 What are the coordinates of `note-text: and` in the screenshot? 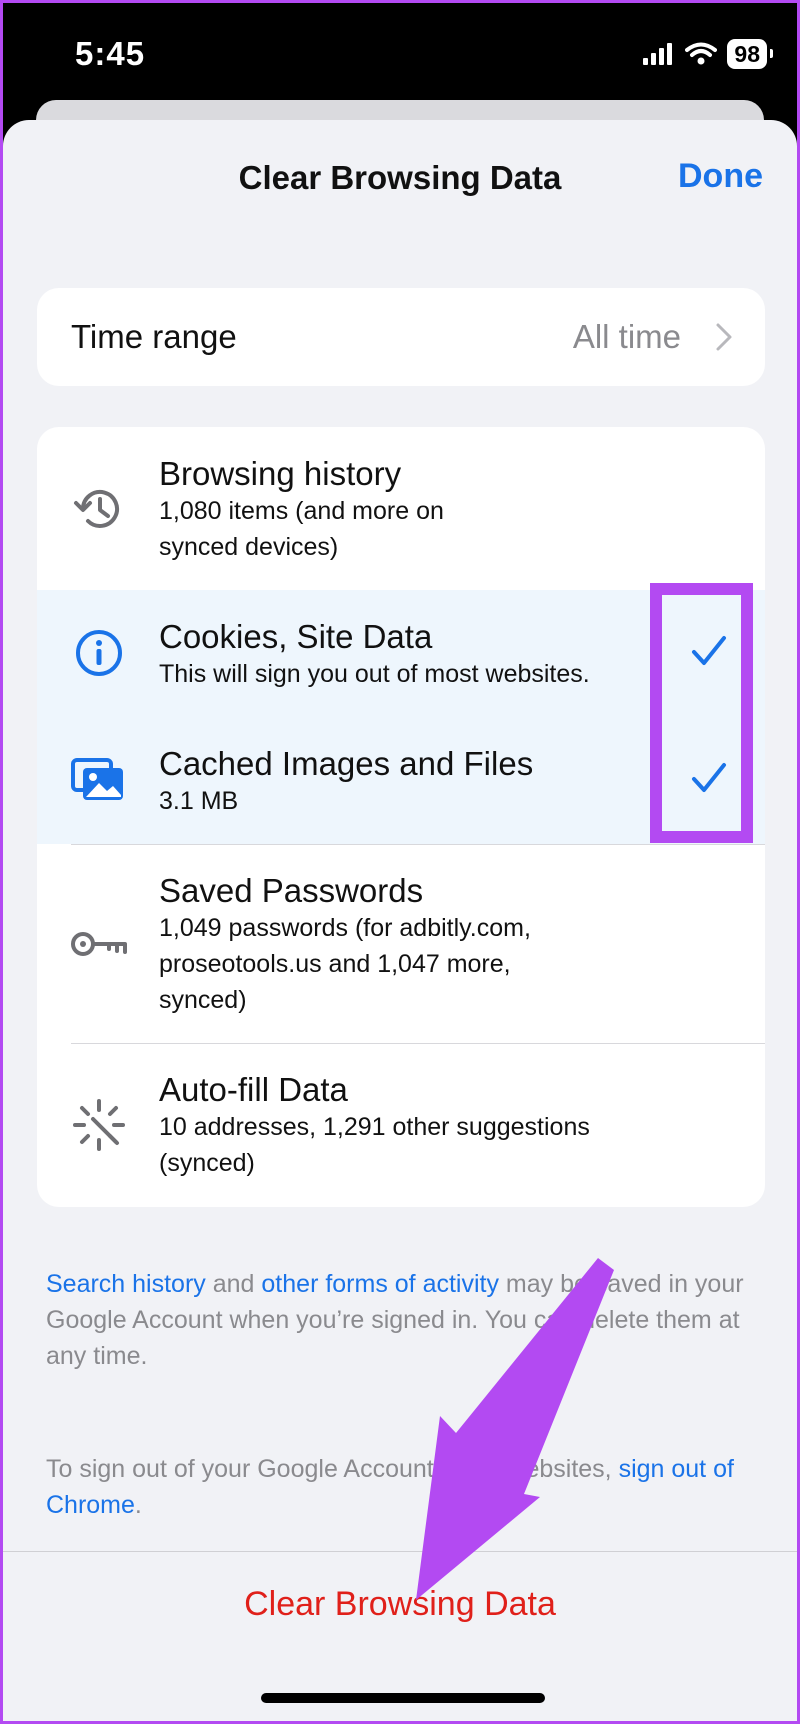 It's located at (233, 1284).